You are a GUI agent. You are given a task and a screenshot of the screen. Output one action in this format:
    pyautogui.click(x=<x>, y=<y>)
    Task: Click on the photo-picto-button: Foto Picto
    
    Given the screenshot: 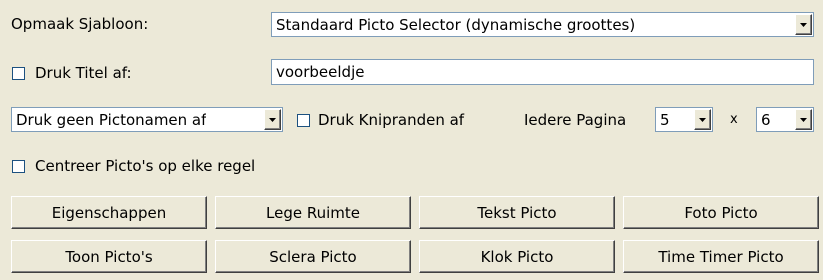 What is the action you would take?
    pyautogui.click(x=721, y=212)
    